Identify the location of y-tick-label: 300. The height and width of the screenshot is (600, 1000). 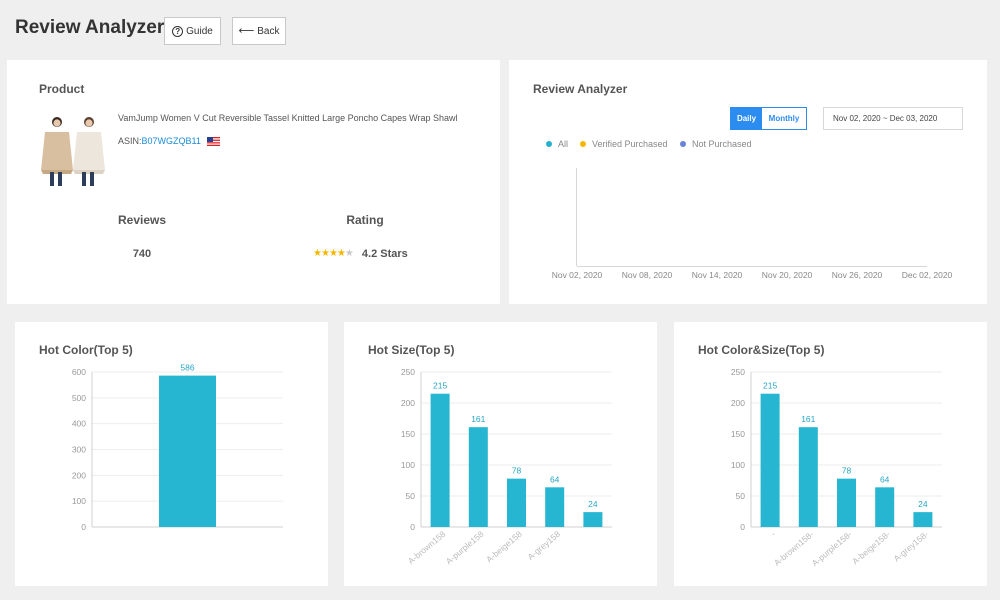
(79, 450).